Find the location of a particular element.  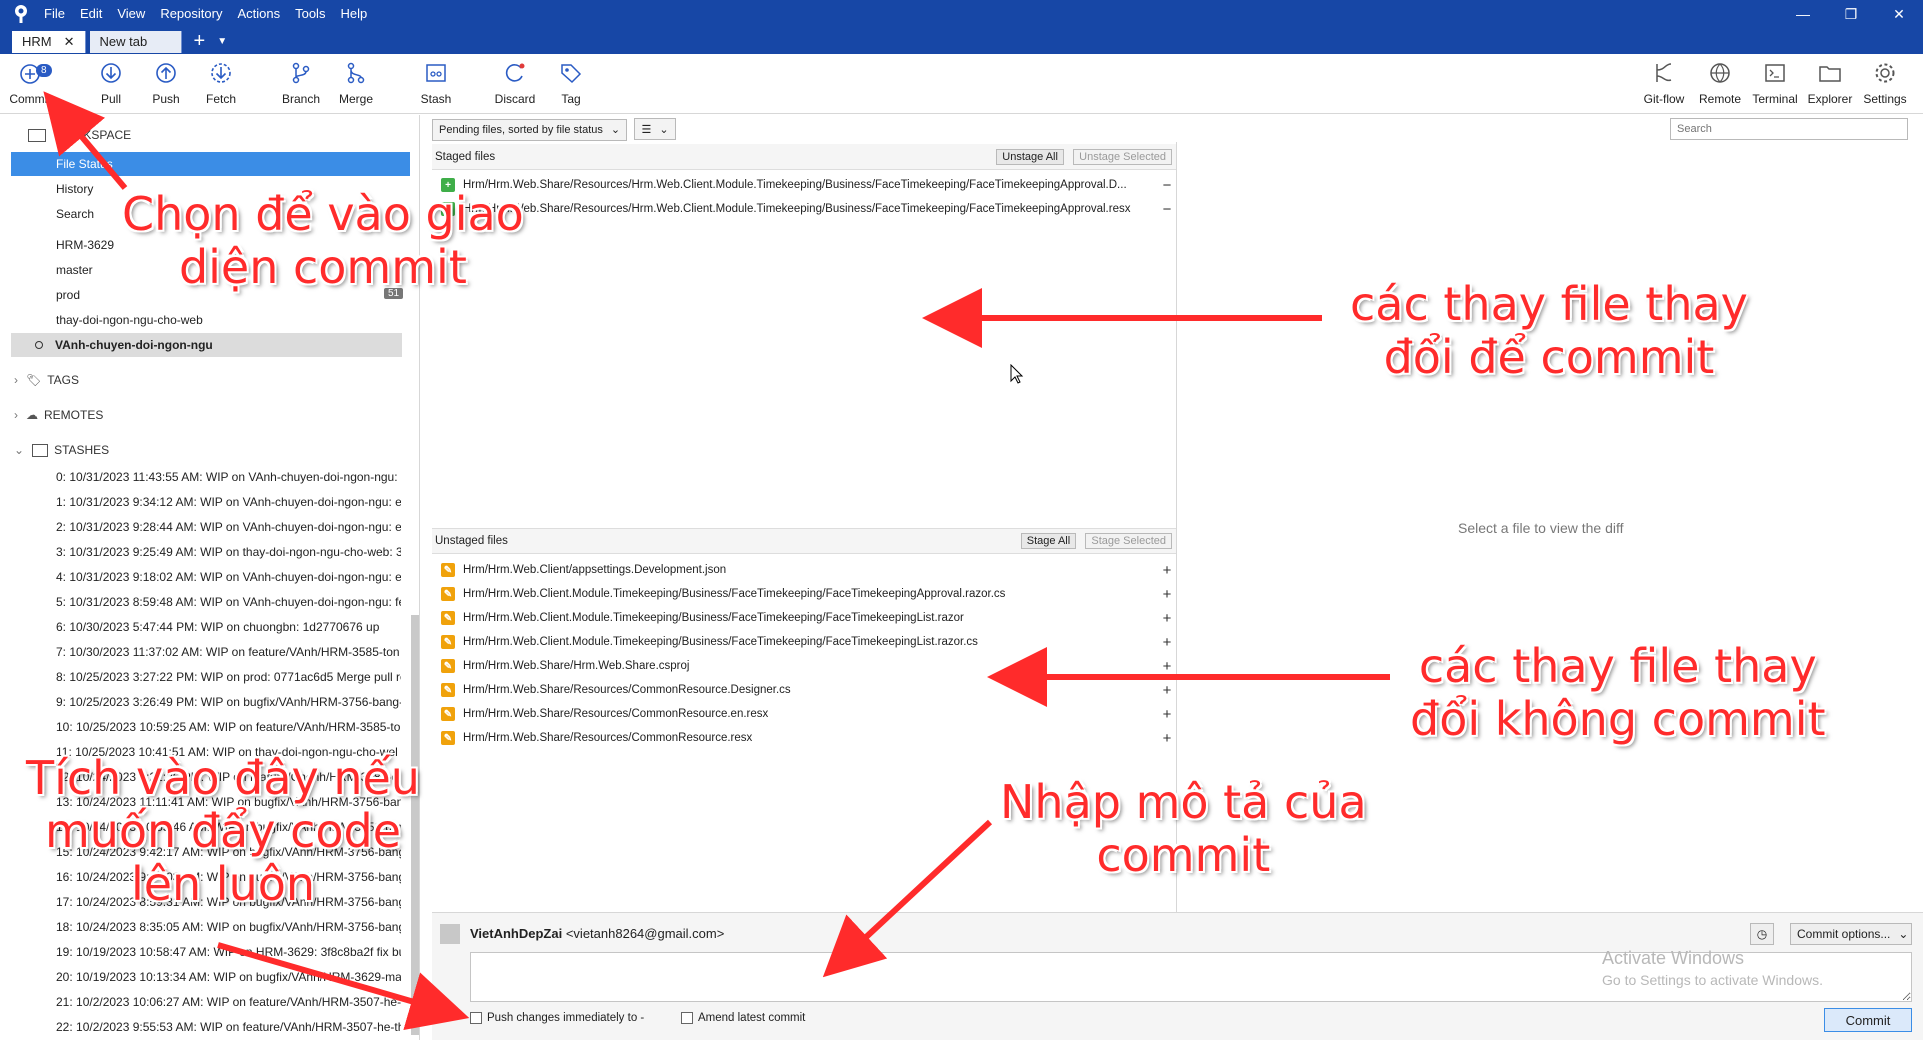

current-branch-item: VAnh-chuyen-doi-ngon-ngu is located at coordinates (206, 345).